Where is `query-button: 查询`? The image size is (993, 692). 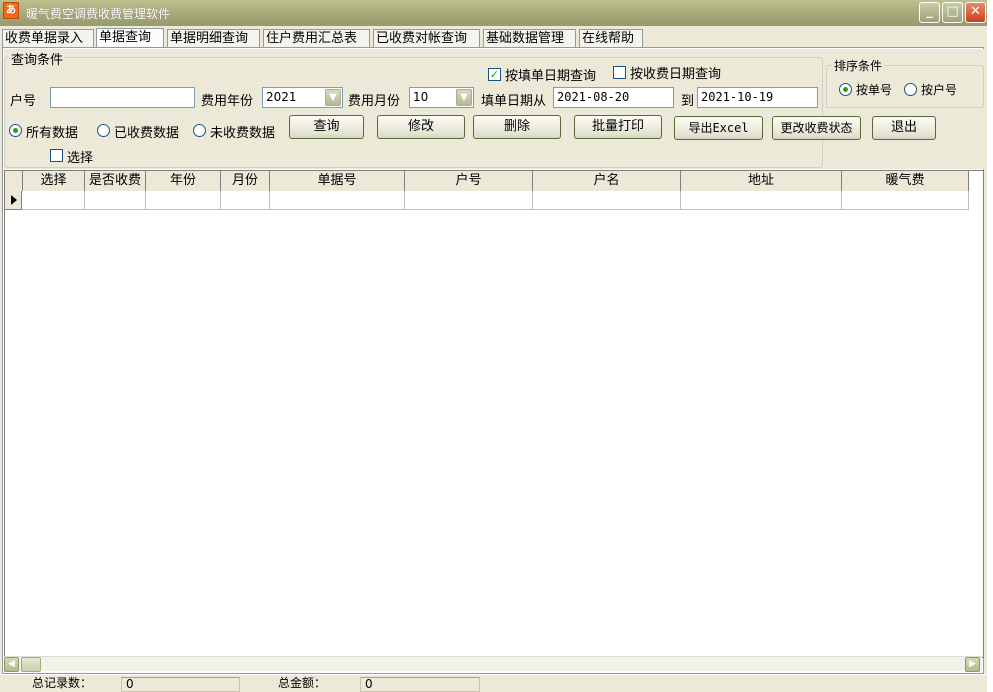 query-button: 查询 is located at coordinates (326, 127).